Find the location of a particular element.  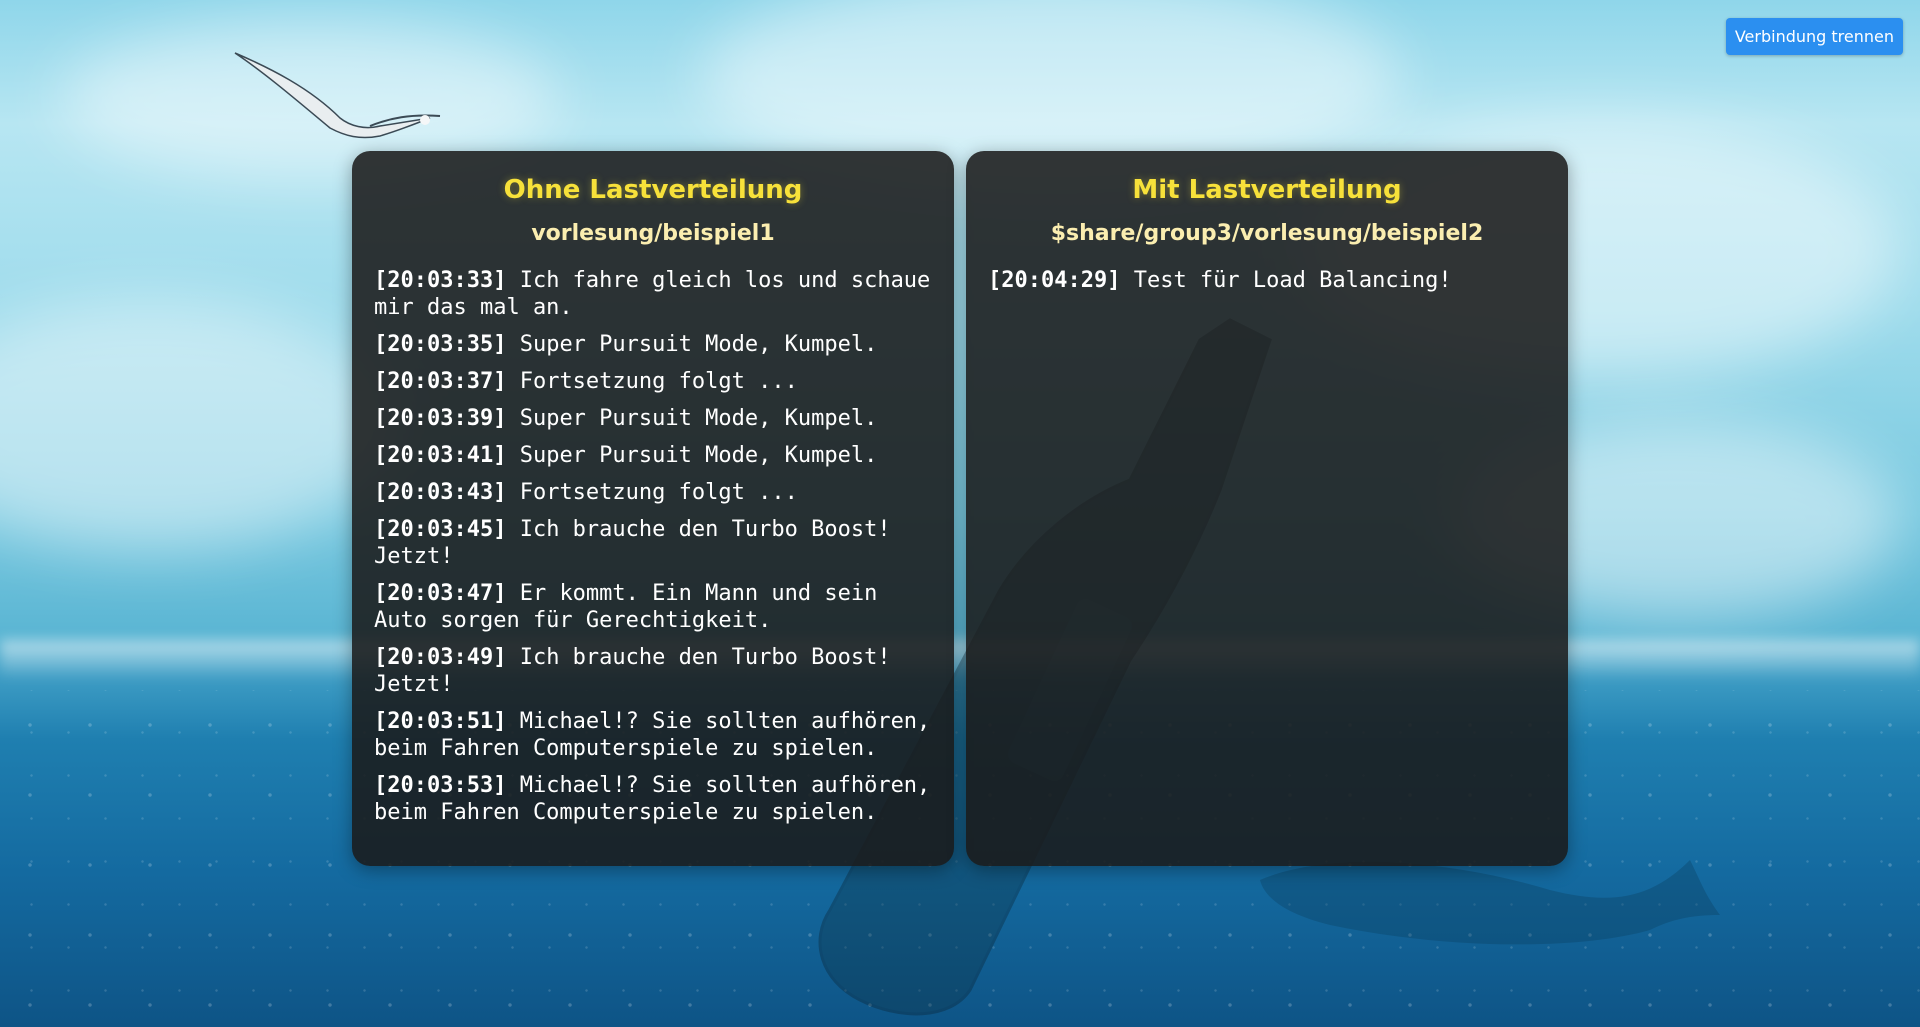

message-timestamp: [20:03:49] is located at coordinates (440, 657).